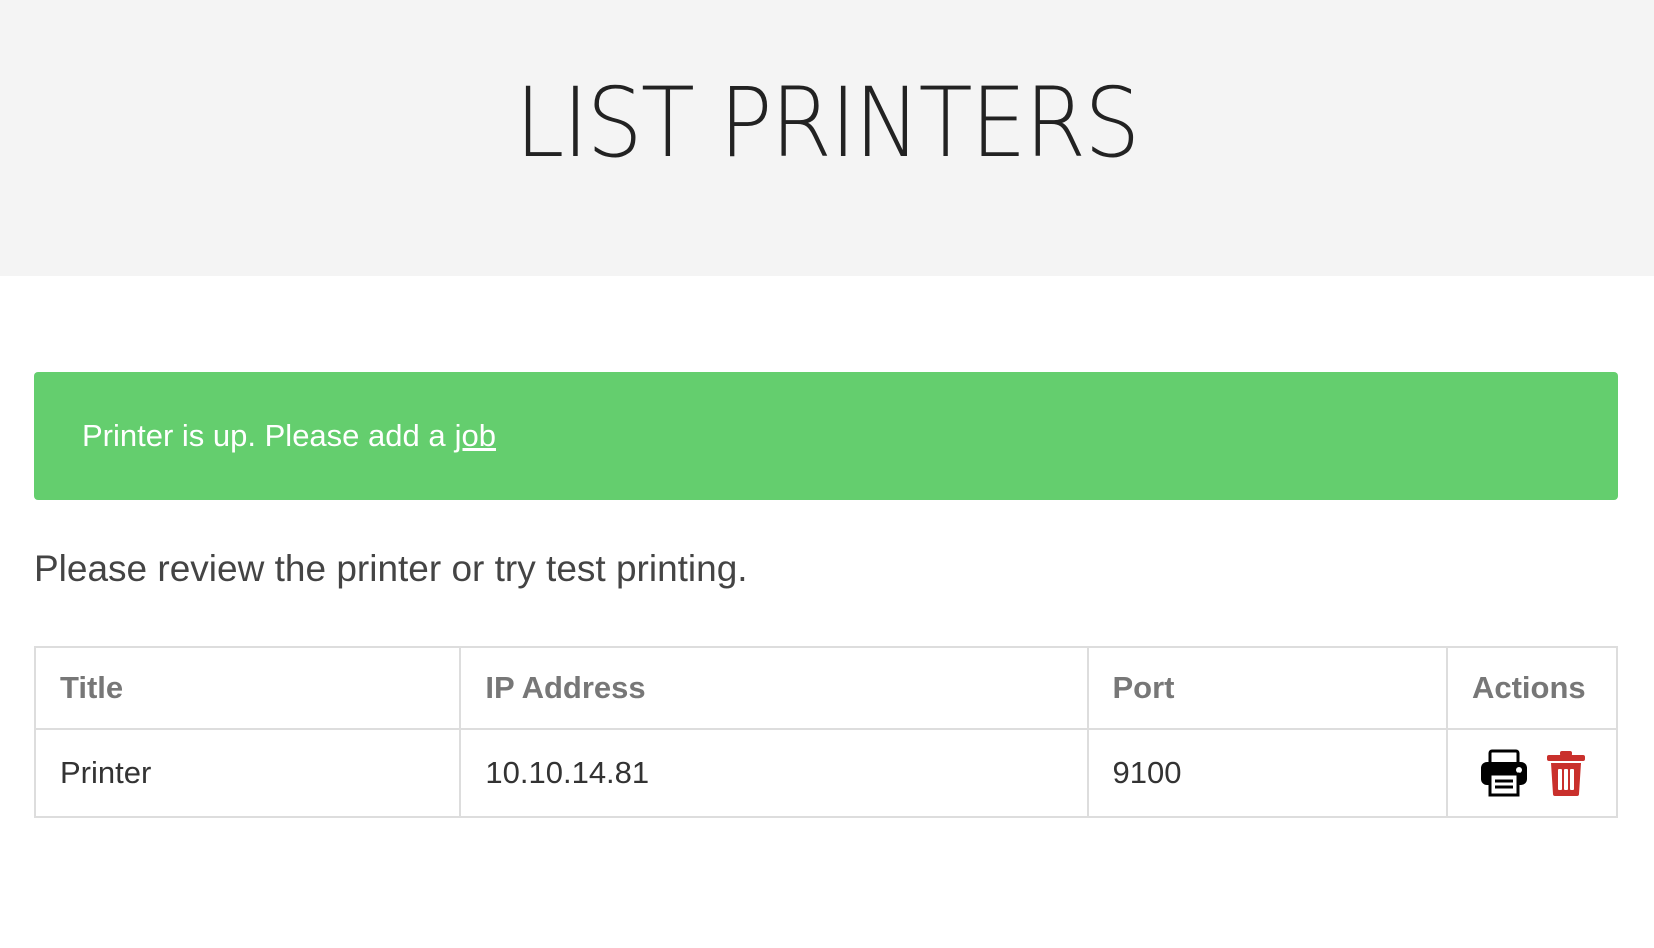  I want to click on job-link: job, so click(475, 436).